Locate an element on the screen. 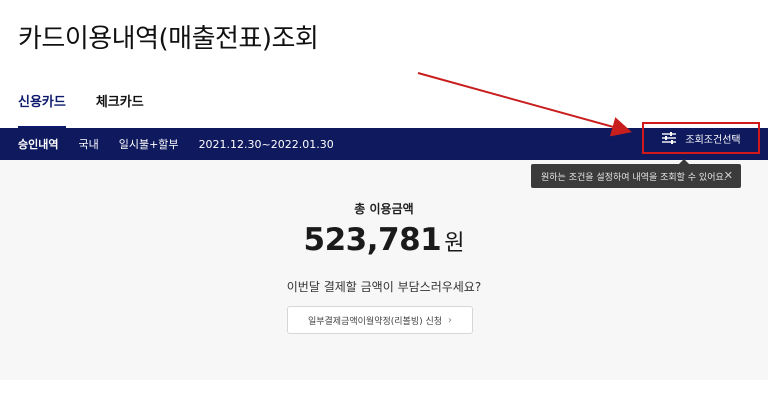 Image resolution: width=768 pixels, height=394 pixels. search-condition-button: 조회조건선택 is located at coordinates (701, 138).